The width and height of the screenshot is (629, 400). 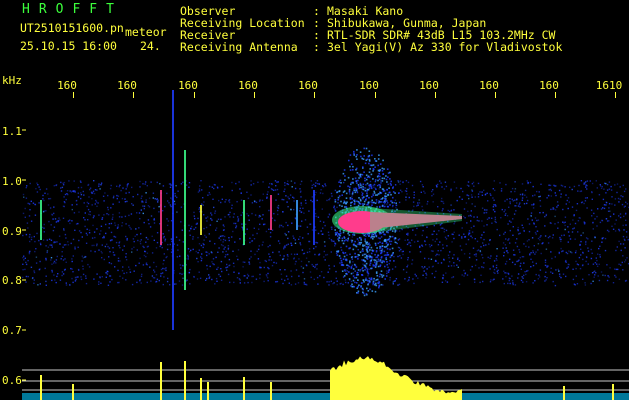 I want to click on echo-count: 24., so click(x=150, y=46).